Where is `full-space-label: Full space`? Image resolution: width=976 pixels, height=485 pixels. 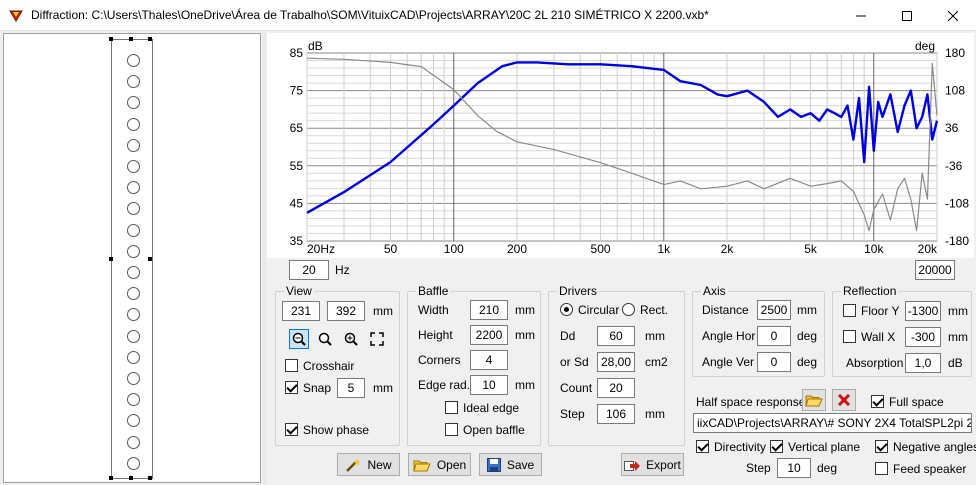
full-space-label: Full space is located at coordinates (916, 402).